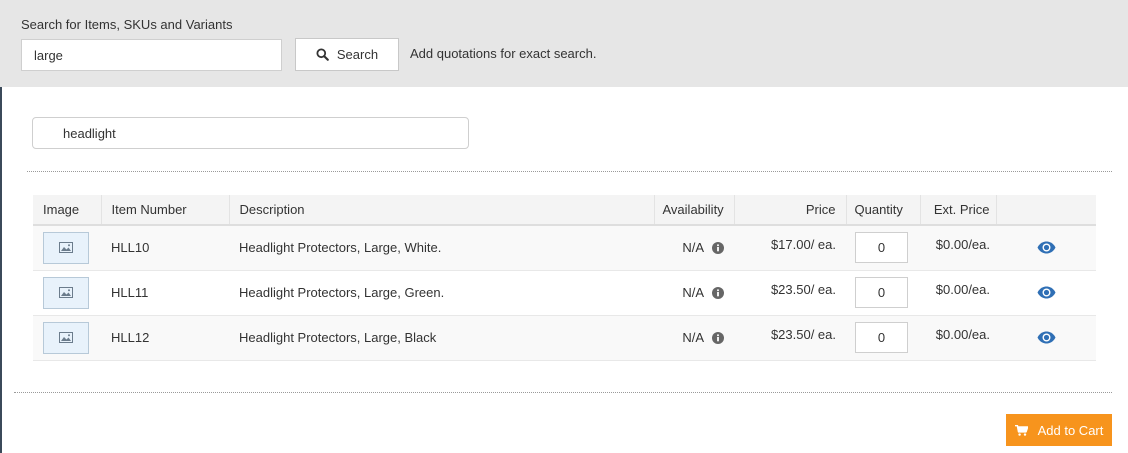 This screenshot has width=1128, height=453. What do you see at coordinates (790, 210) in the screenshot?
I see `header-price: Price` at bounding box center [790, 210].